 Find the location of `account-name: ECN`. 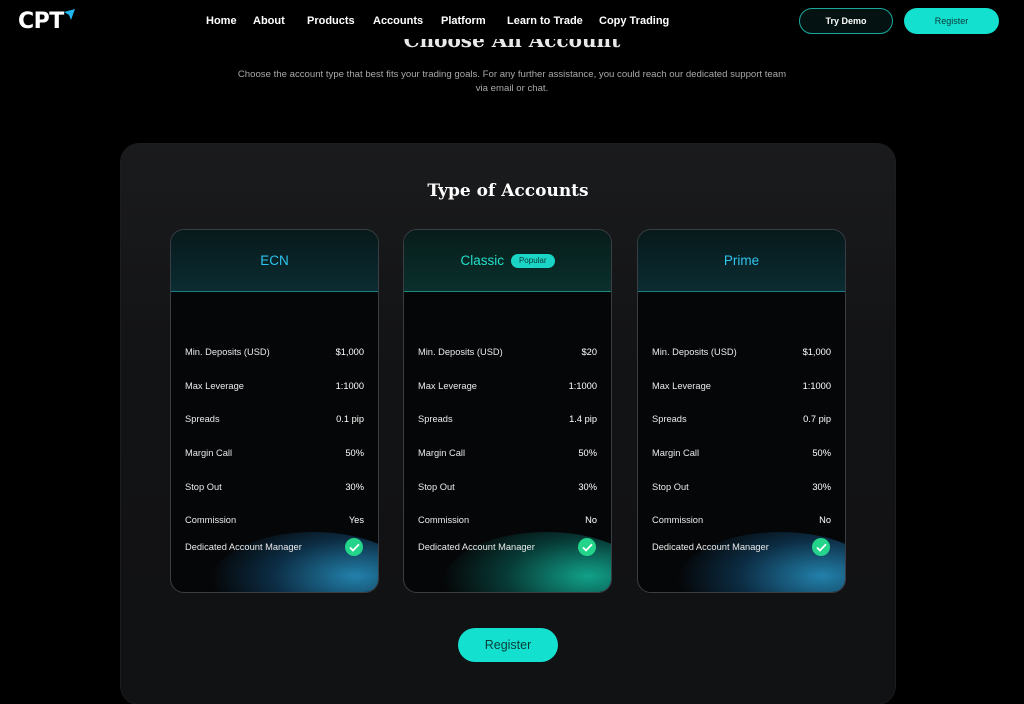

account-name: ECN is located at coordinates (274, 260).